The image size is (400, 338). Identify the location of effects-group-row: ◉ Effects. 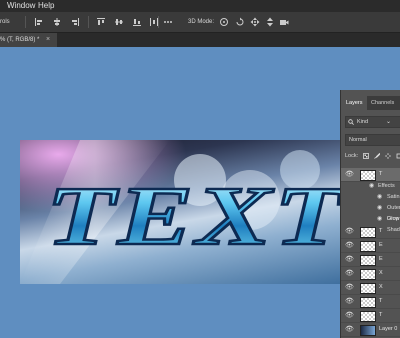
(370, 186).